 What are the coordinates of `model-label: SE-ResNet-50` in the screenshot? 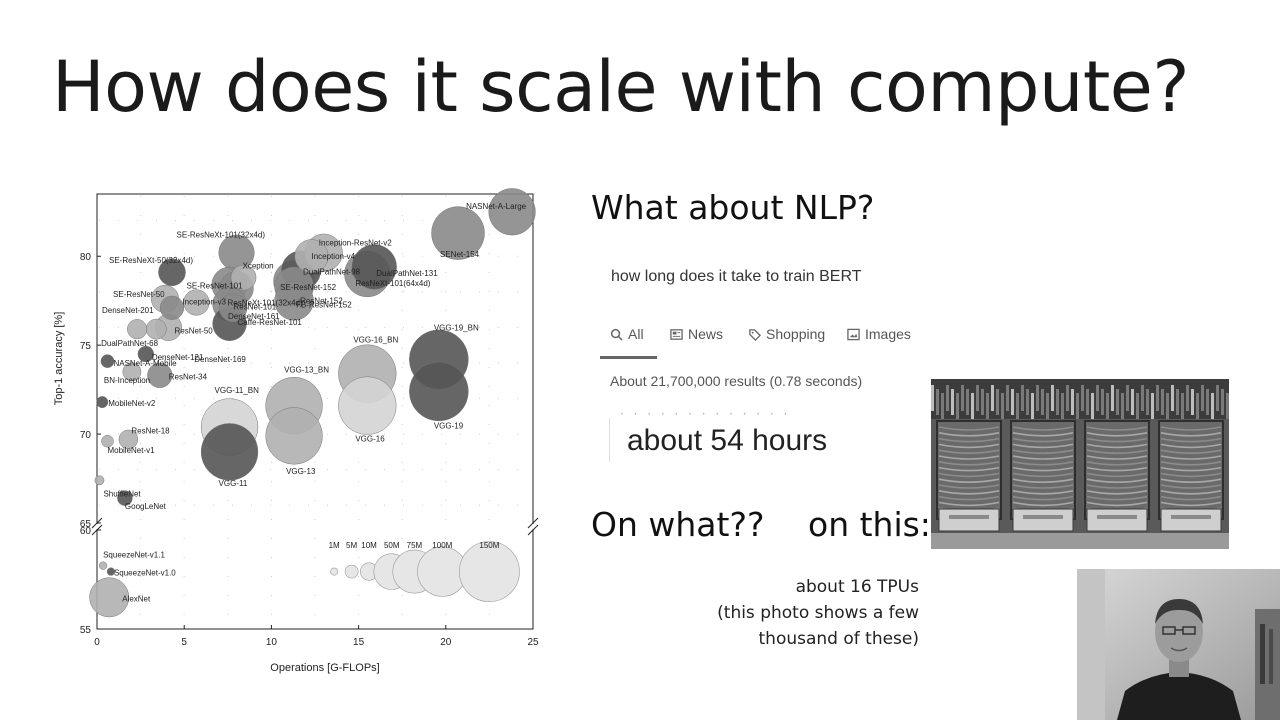 It's located at (139, 294).